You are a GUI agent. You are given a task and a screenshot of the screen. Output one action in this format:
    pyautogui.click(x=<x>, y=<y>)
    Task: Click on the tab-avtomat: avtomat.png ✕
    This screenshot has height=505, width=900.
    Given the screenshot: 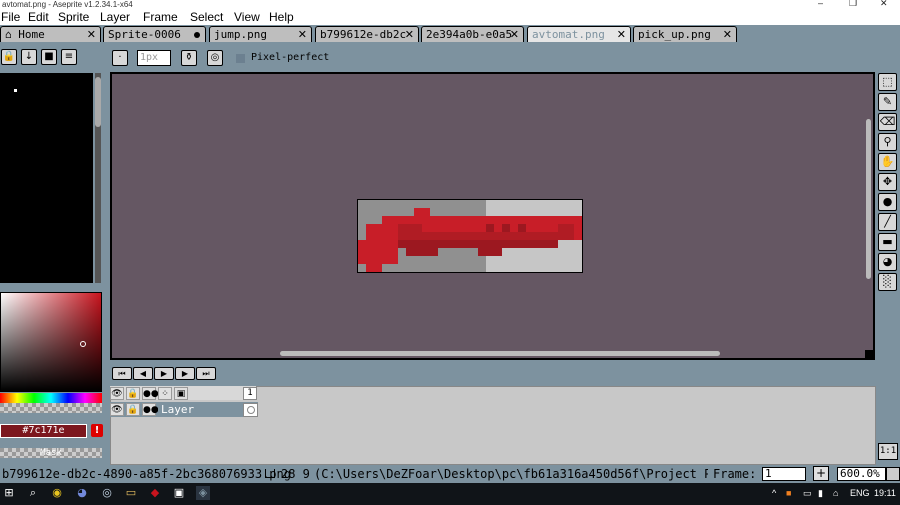 What is the action you would take?
    pyautogui.click(x=579, y=34)
    